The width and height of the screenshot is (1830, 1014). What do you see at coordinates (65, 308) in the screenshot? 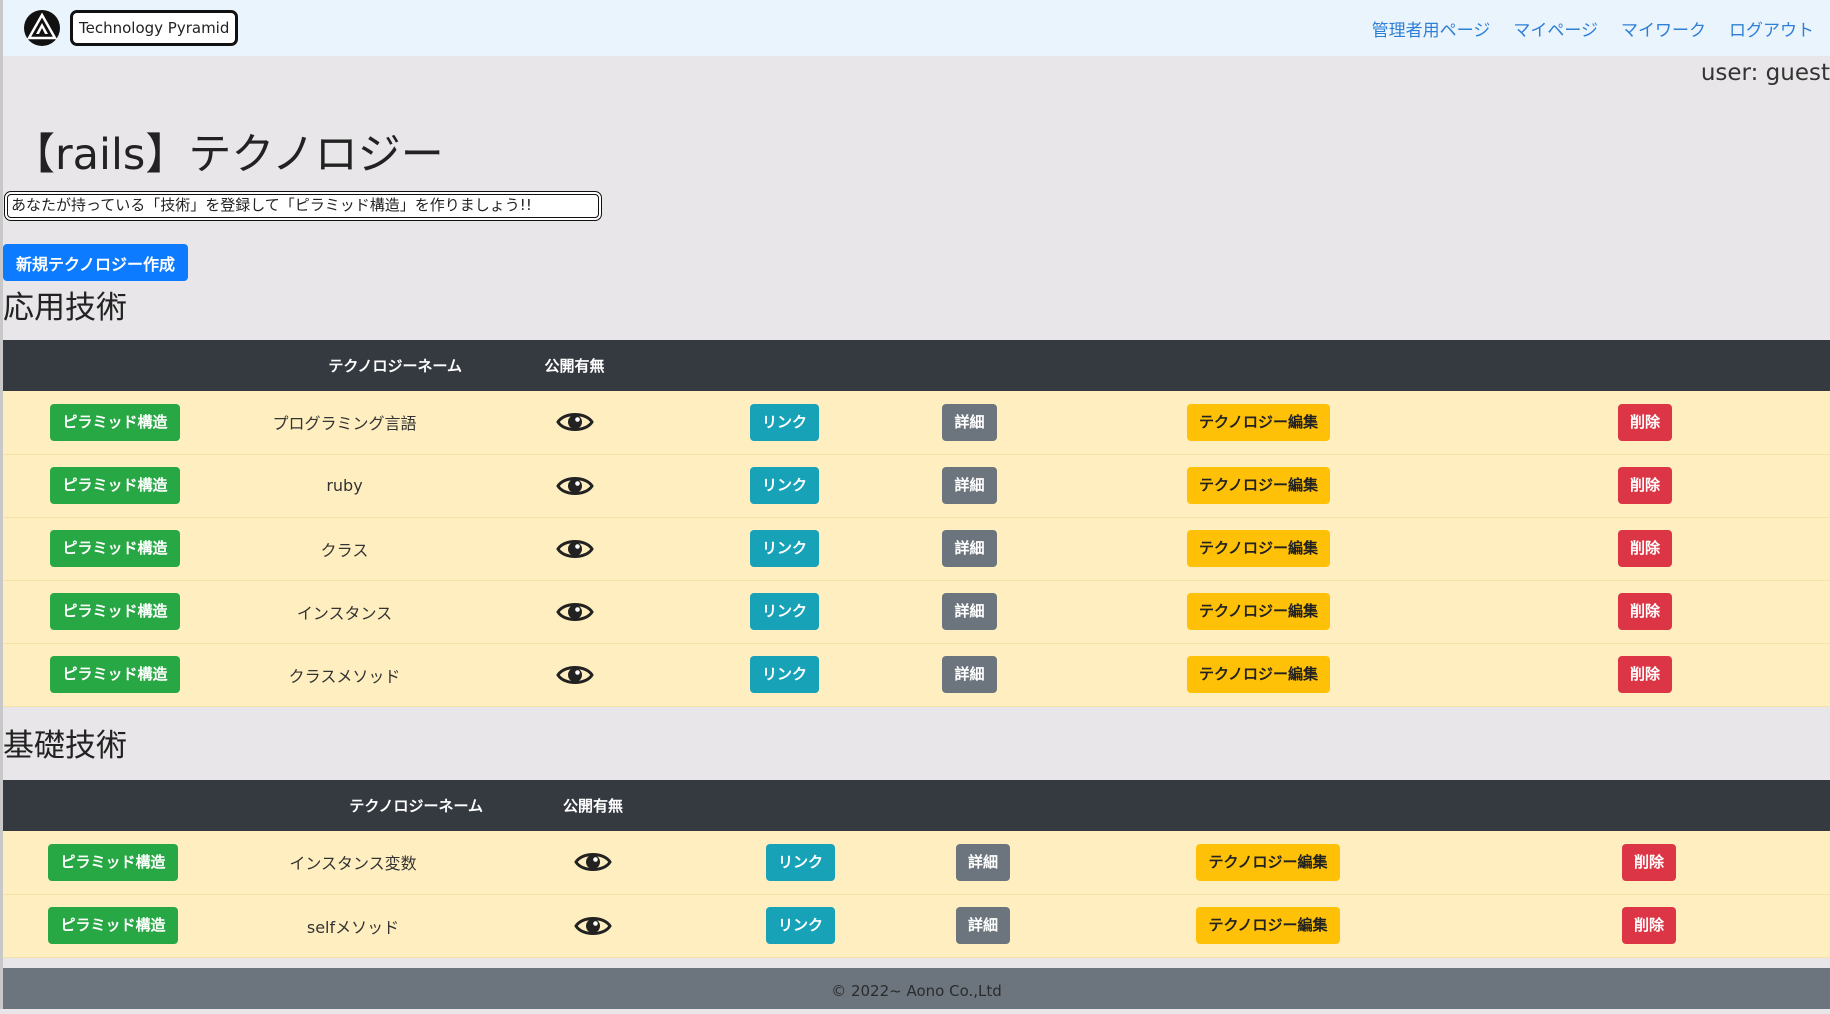
I see `section-title-applied: 応用技術` at bounding box center [65, 308].